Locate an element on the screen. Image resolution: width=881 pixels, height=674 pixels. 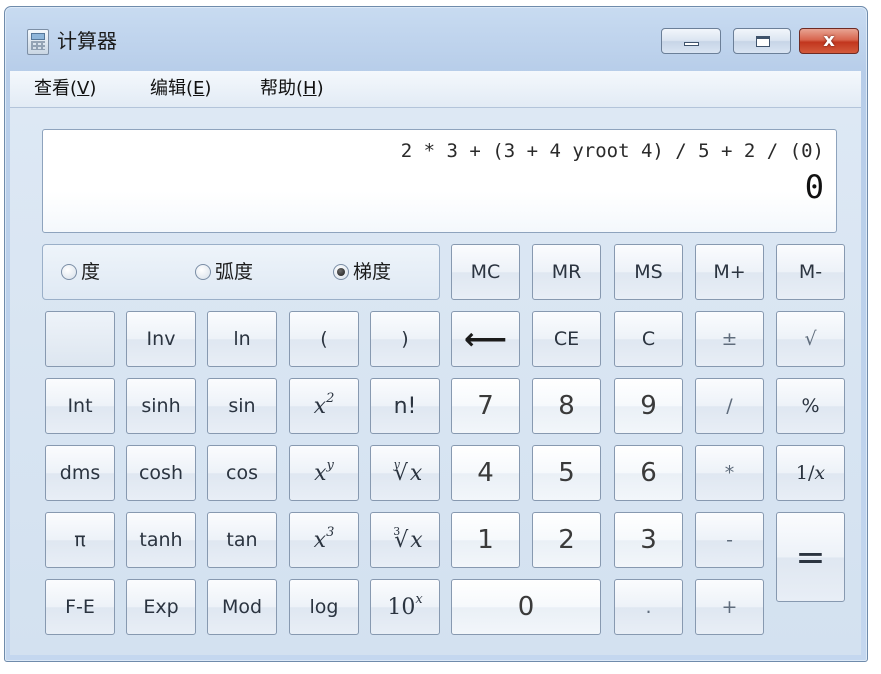
window-title: 计算器 is located at coordinates (87, 41).